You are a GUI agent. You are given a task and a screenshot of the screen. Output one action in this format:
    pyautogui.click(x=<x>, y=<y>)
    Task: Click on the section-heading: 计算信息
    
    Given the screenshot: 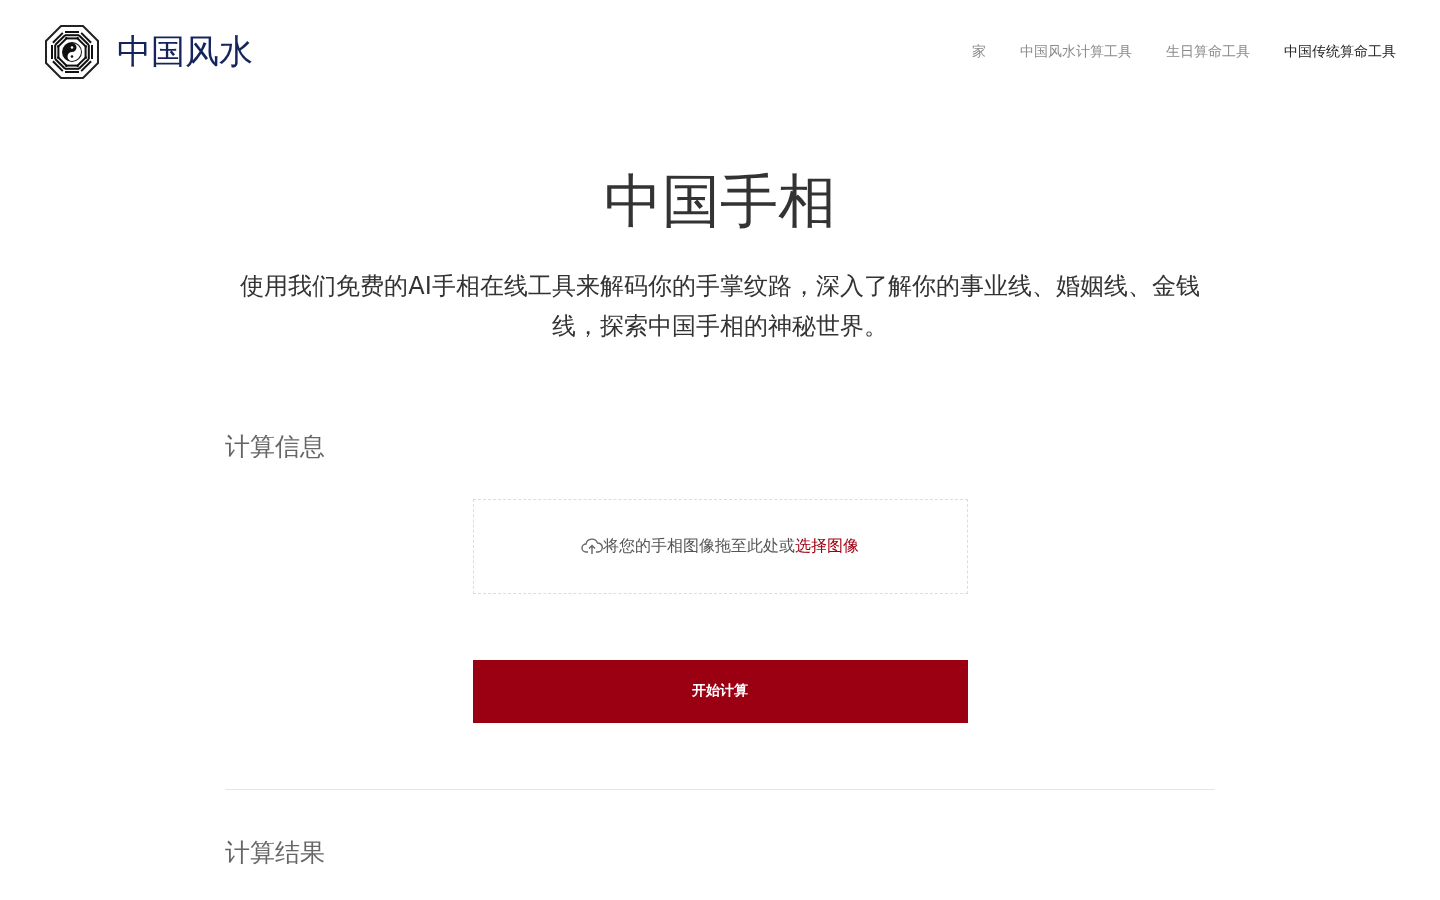 What is the action you would take?
    pyautogui.click(x=275, y=446)
    